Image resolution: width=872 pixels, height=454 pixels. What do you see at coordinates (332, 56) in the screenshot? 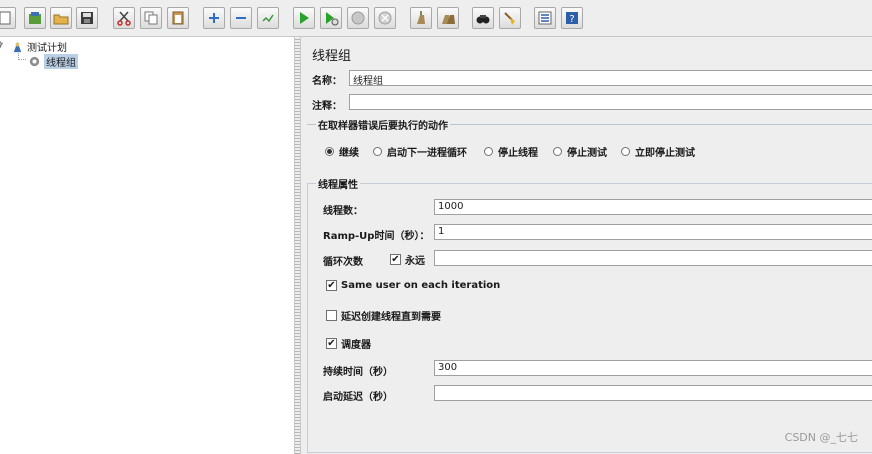
I see `panel-title: 线程组` at bounding box center [332, 56].